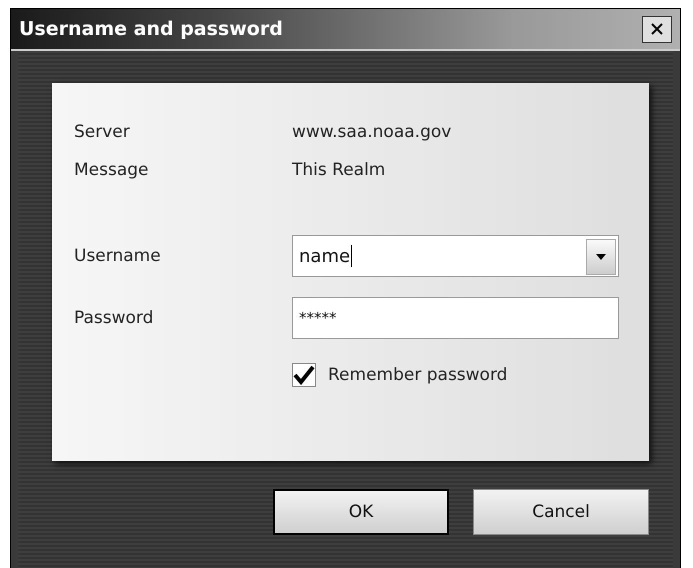  What do you see at coordinates (561, 512) in the screenshot?
I see `dialog-button: Cancel` at bounding box center [561, 512].